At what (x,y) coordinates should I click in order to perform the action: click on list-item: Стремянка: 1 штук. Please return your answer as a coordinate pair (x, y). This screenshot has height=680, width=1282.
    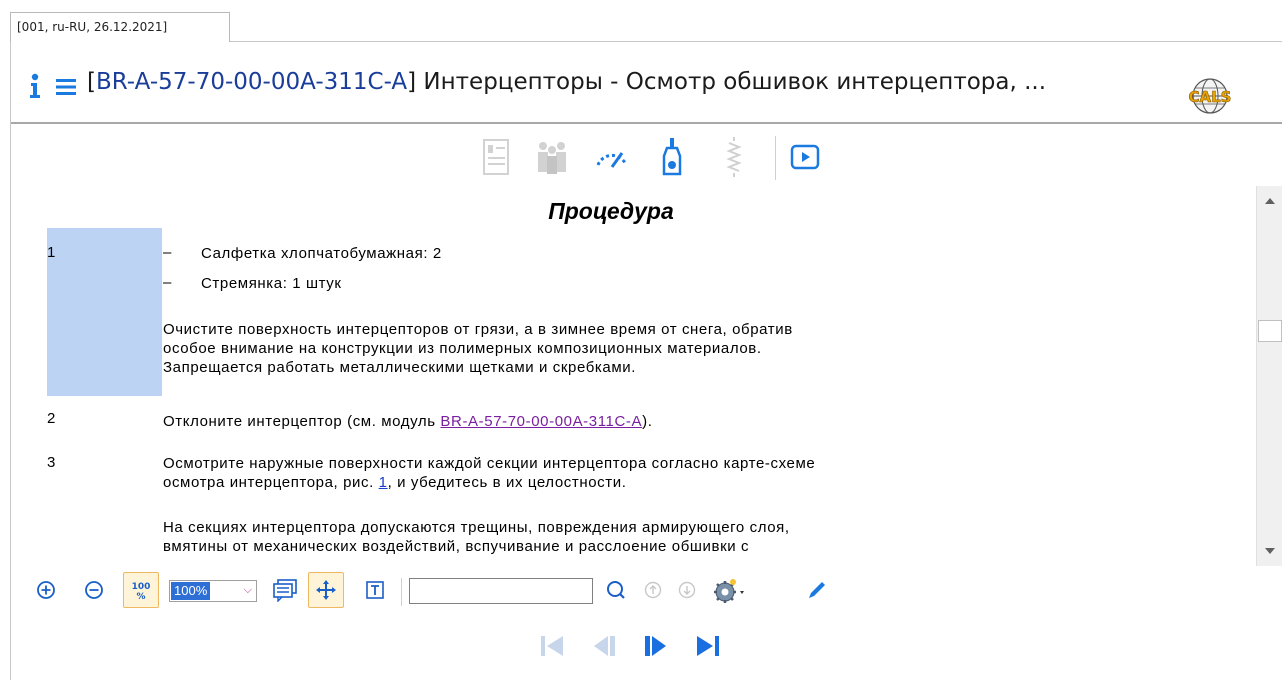
    Looking at the image, I should click on (271, 283).